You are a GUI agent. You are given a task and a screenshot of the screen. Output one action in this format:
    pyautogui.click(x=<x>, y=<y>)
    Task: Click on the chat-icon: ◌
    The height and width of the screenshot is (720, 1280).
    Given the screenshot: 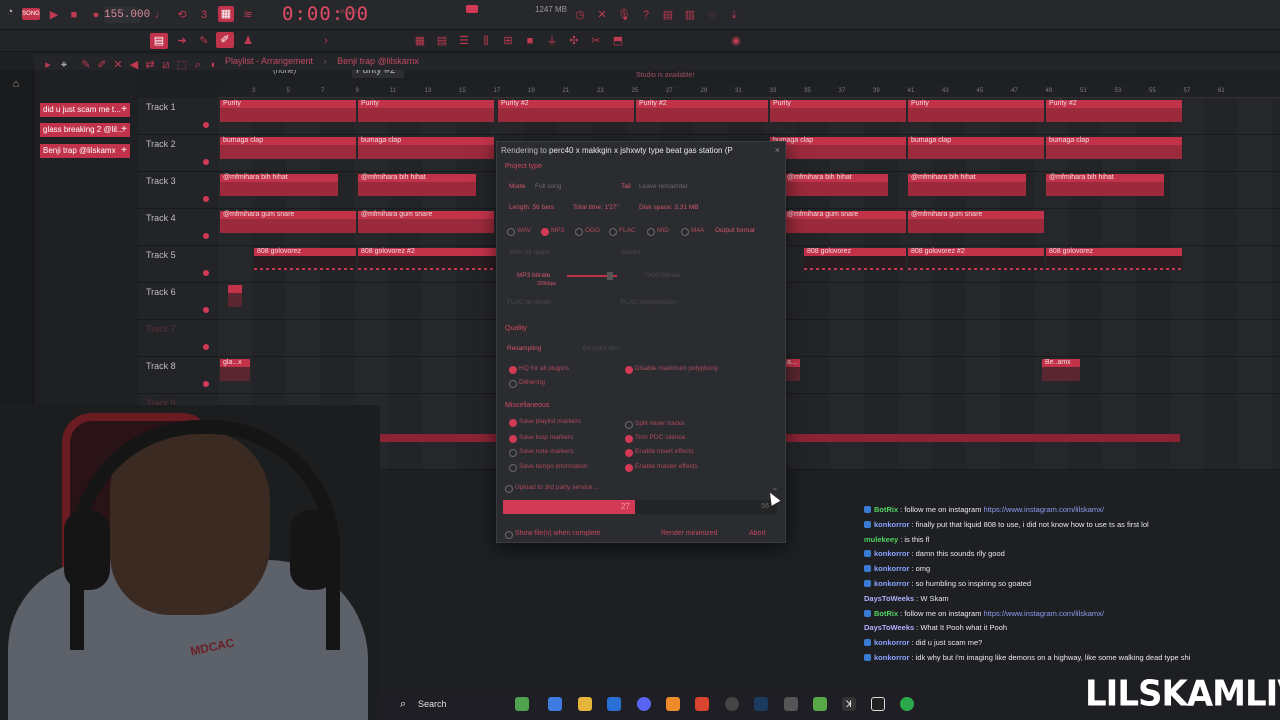 What is the action you would take?
    pyautogui.click(x=712, y=15)
    